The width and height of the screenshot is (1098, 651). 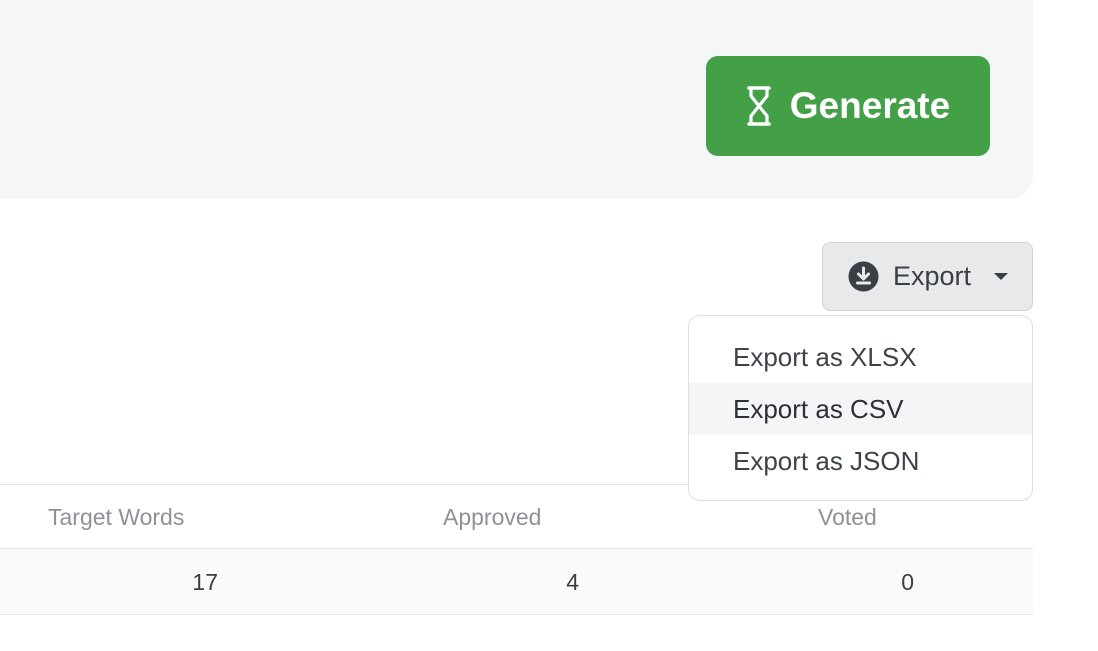 What do you see at coordinates (863, 276) in the screenshot?
I see `download-circle-icon` at bounding box center [863, 276].